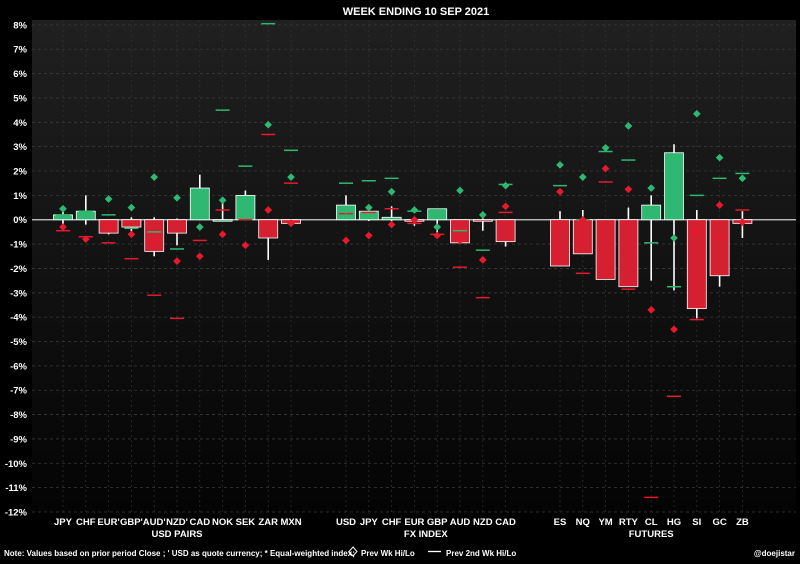 Image resolution: width=800 pixels, height=564 pixels. Describe the element at coordinates (742, 522) in the screenshot. I see `x-tick-label: ZB` at that location.